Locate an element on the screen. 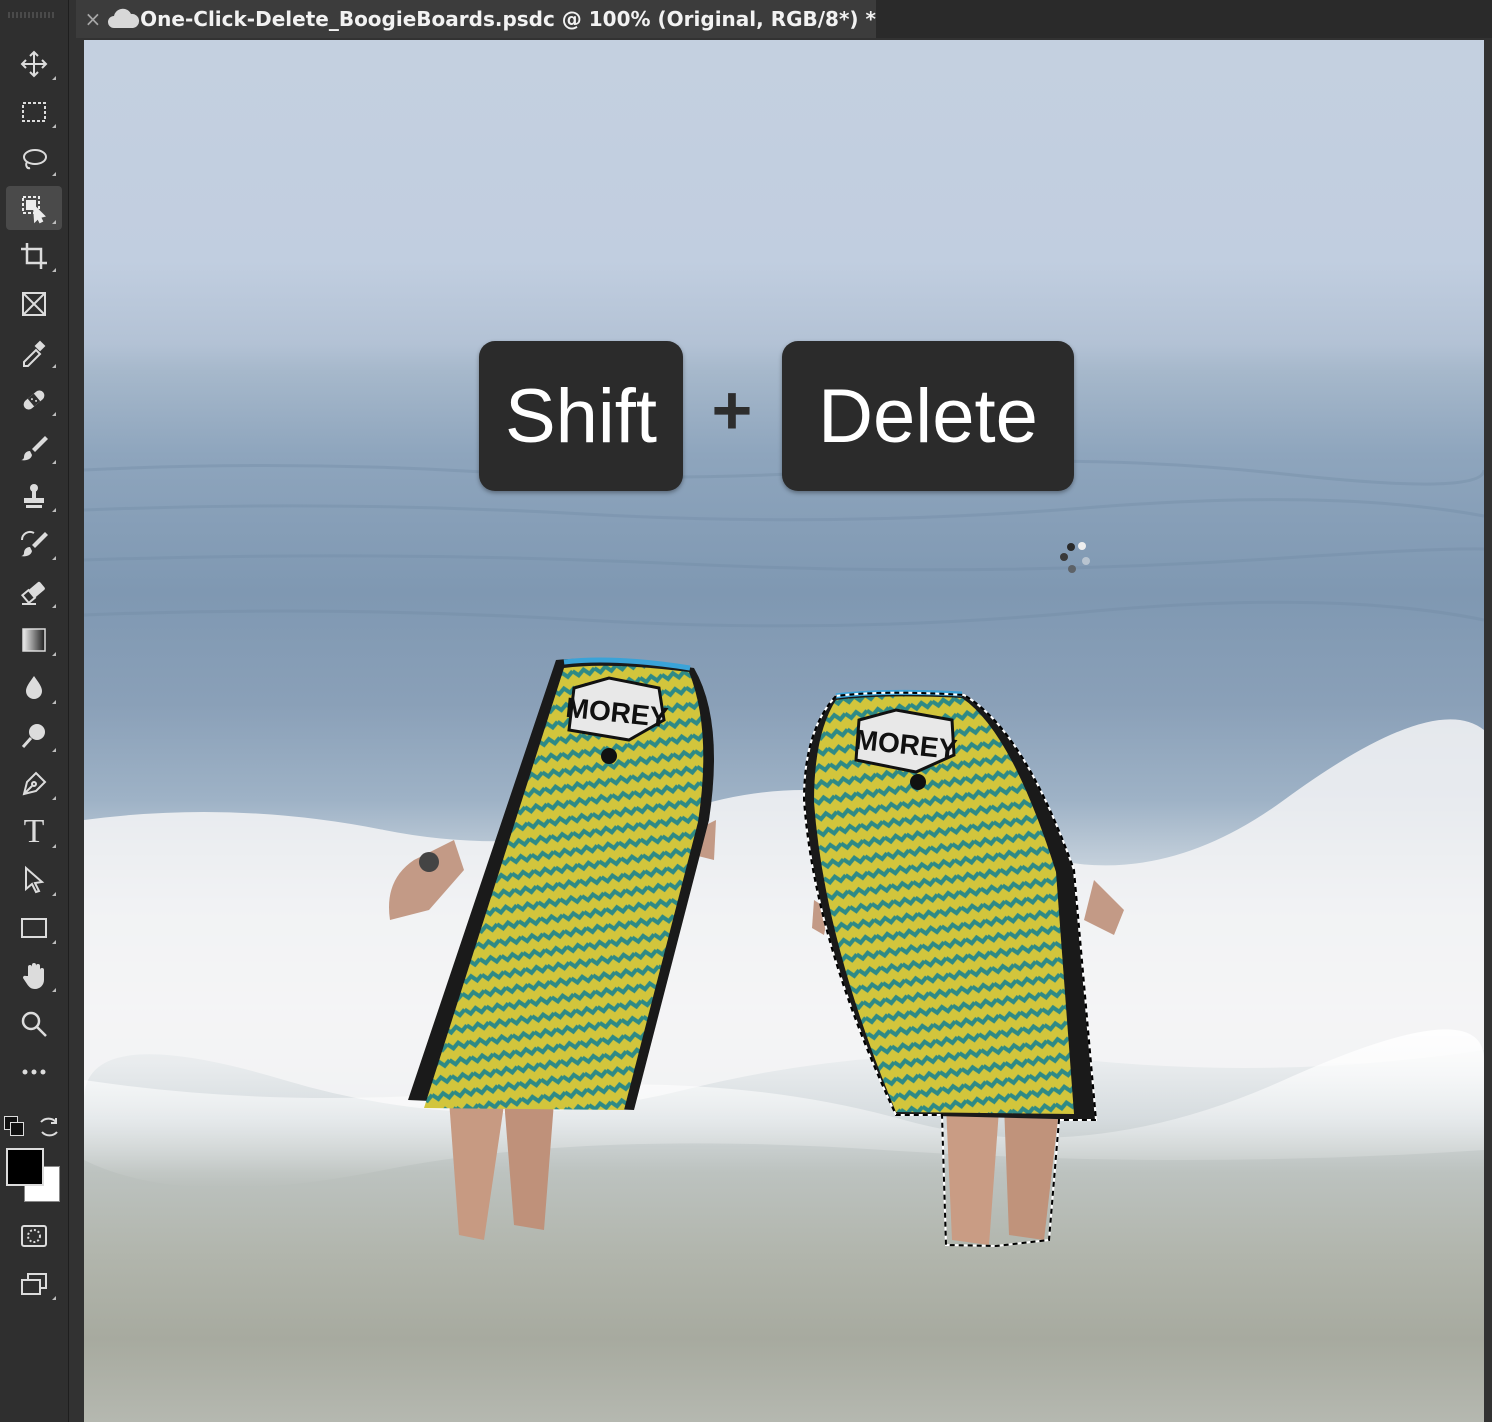 The width and height of the screenshot is (1492, 1422). gradient-tool is located at coordinates (34, 640).